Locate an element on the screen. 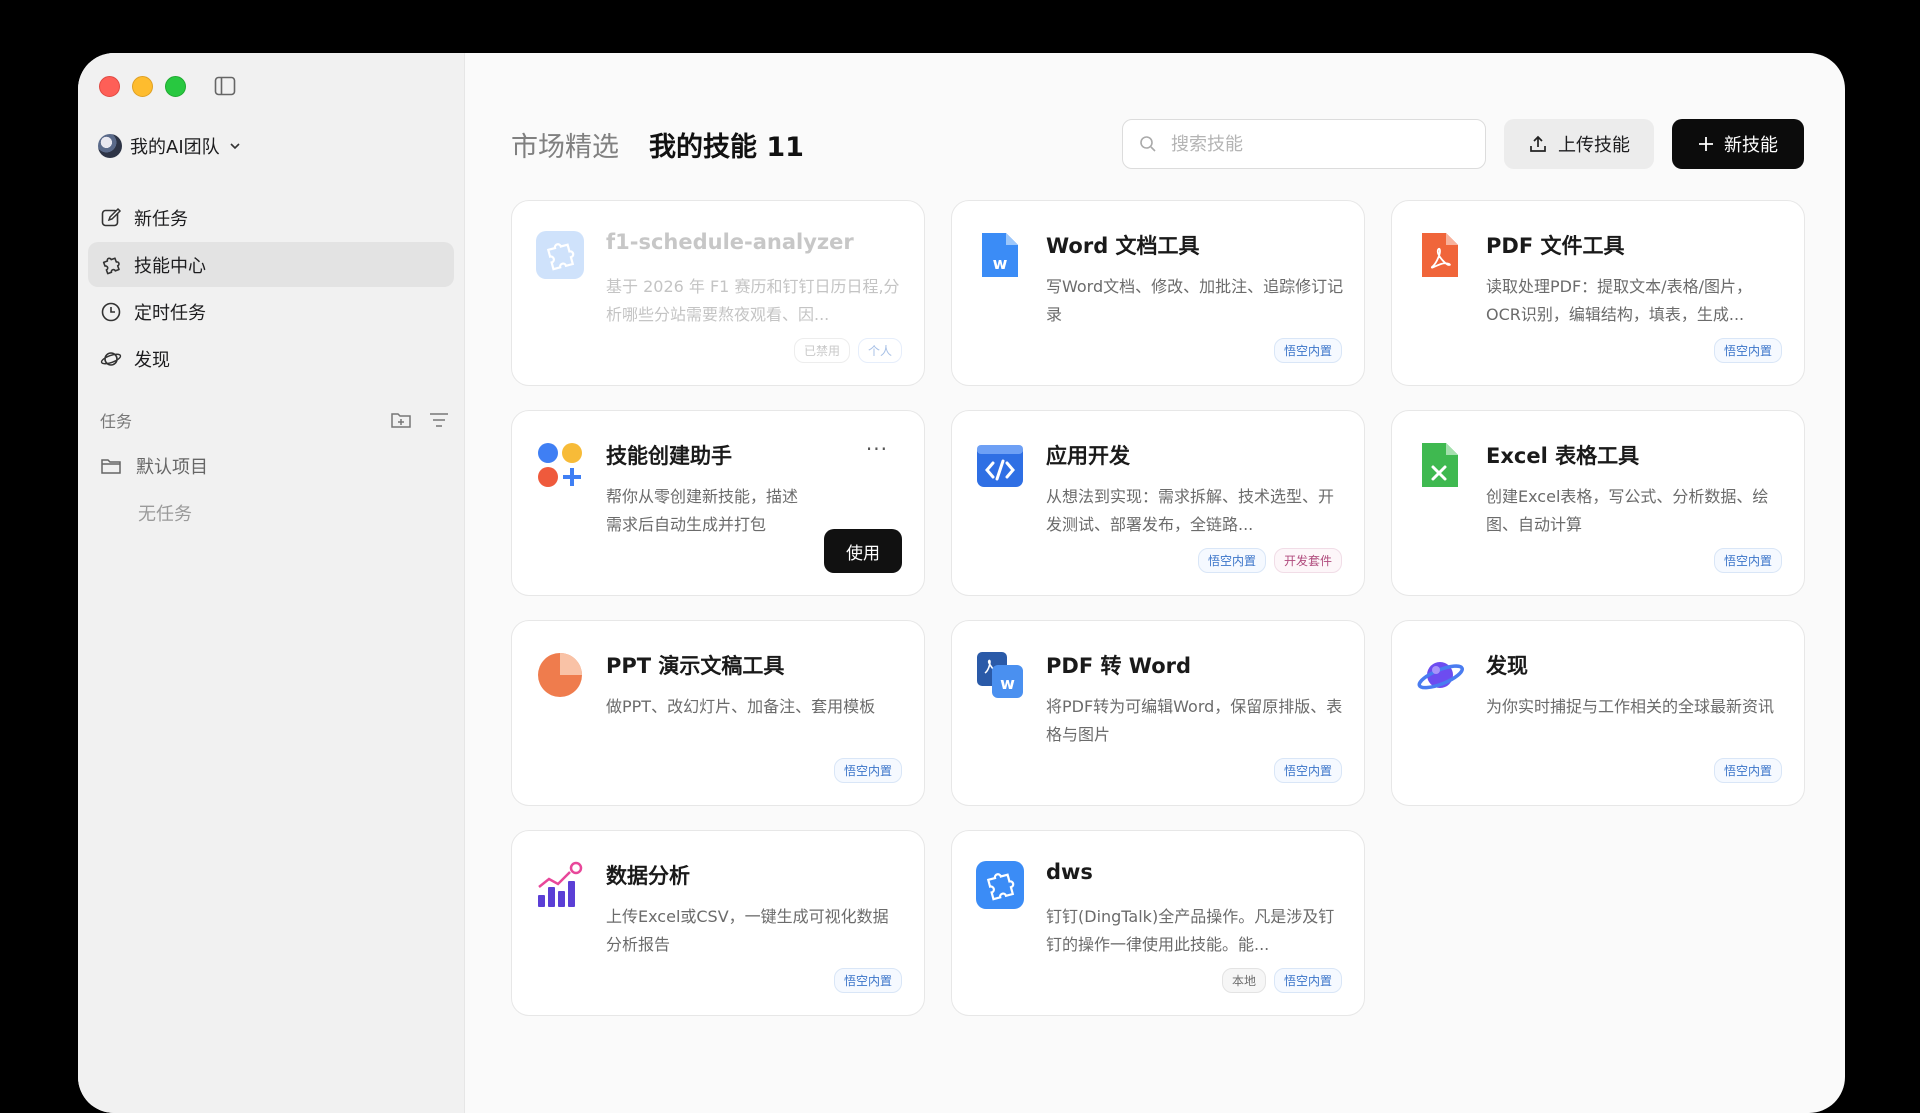 The image size is (1920, 1113). upload-skill-button: 上传技能 is located at coordinates (1579, 144).